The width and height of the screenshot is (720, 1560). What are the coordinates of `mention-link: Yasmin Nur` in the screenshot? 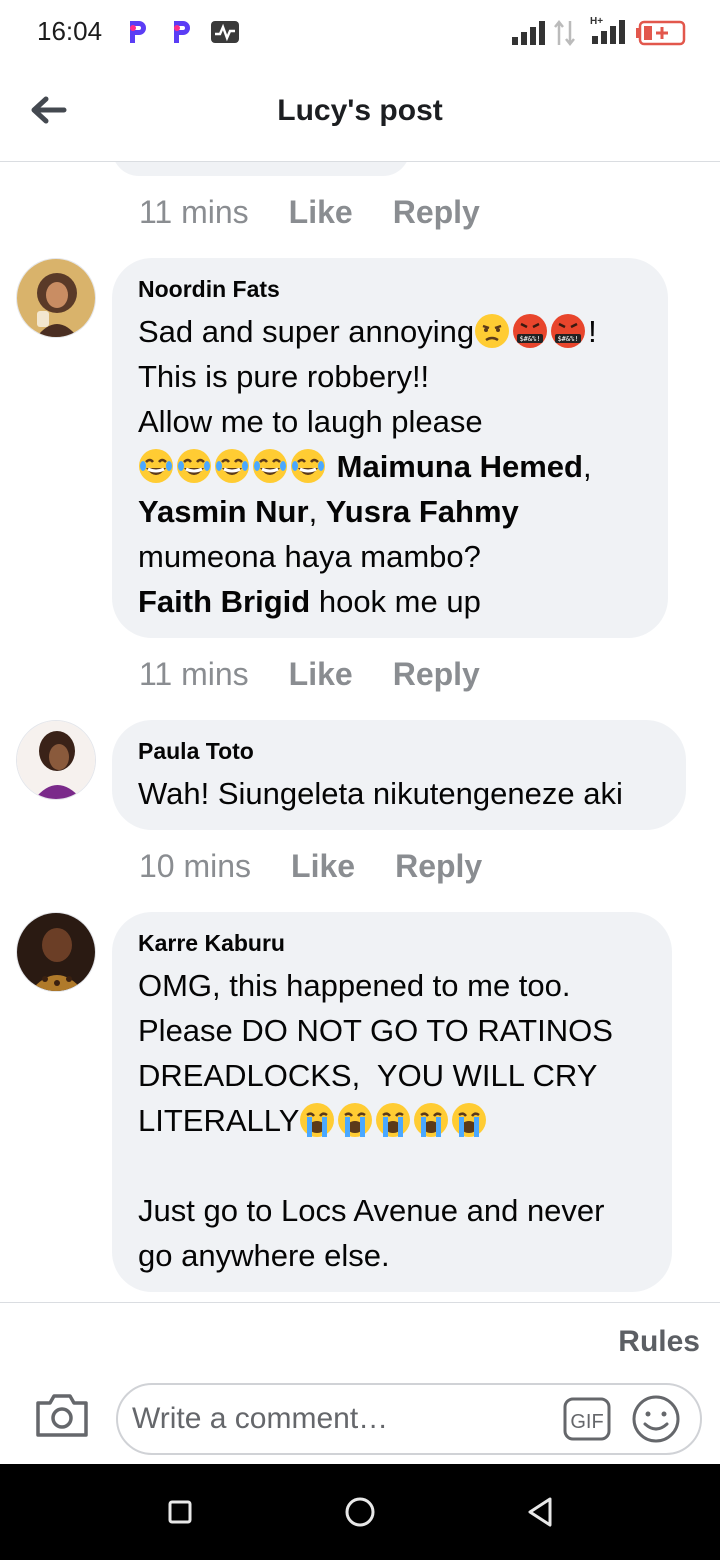 It's located at (223, 511).